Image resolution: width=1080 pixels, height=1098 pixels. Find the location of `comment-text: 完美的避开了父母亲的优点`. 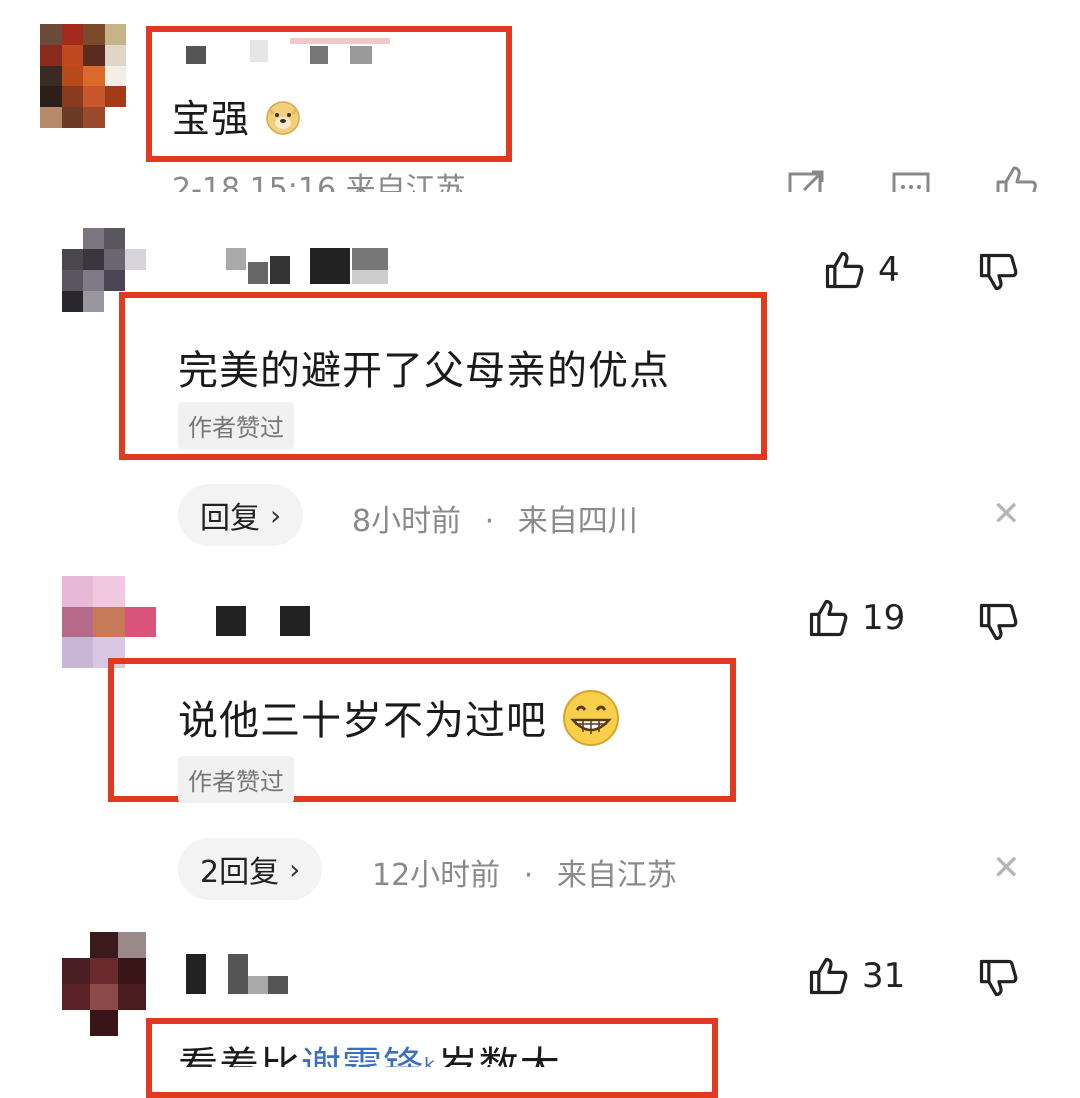

comment-text: 完美的避开了父母亲的优点 is located at coordinates (424, 371).